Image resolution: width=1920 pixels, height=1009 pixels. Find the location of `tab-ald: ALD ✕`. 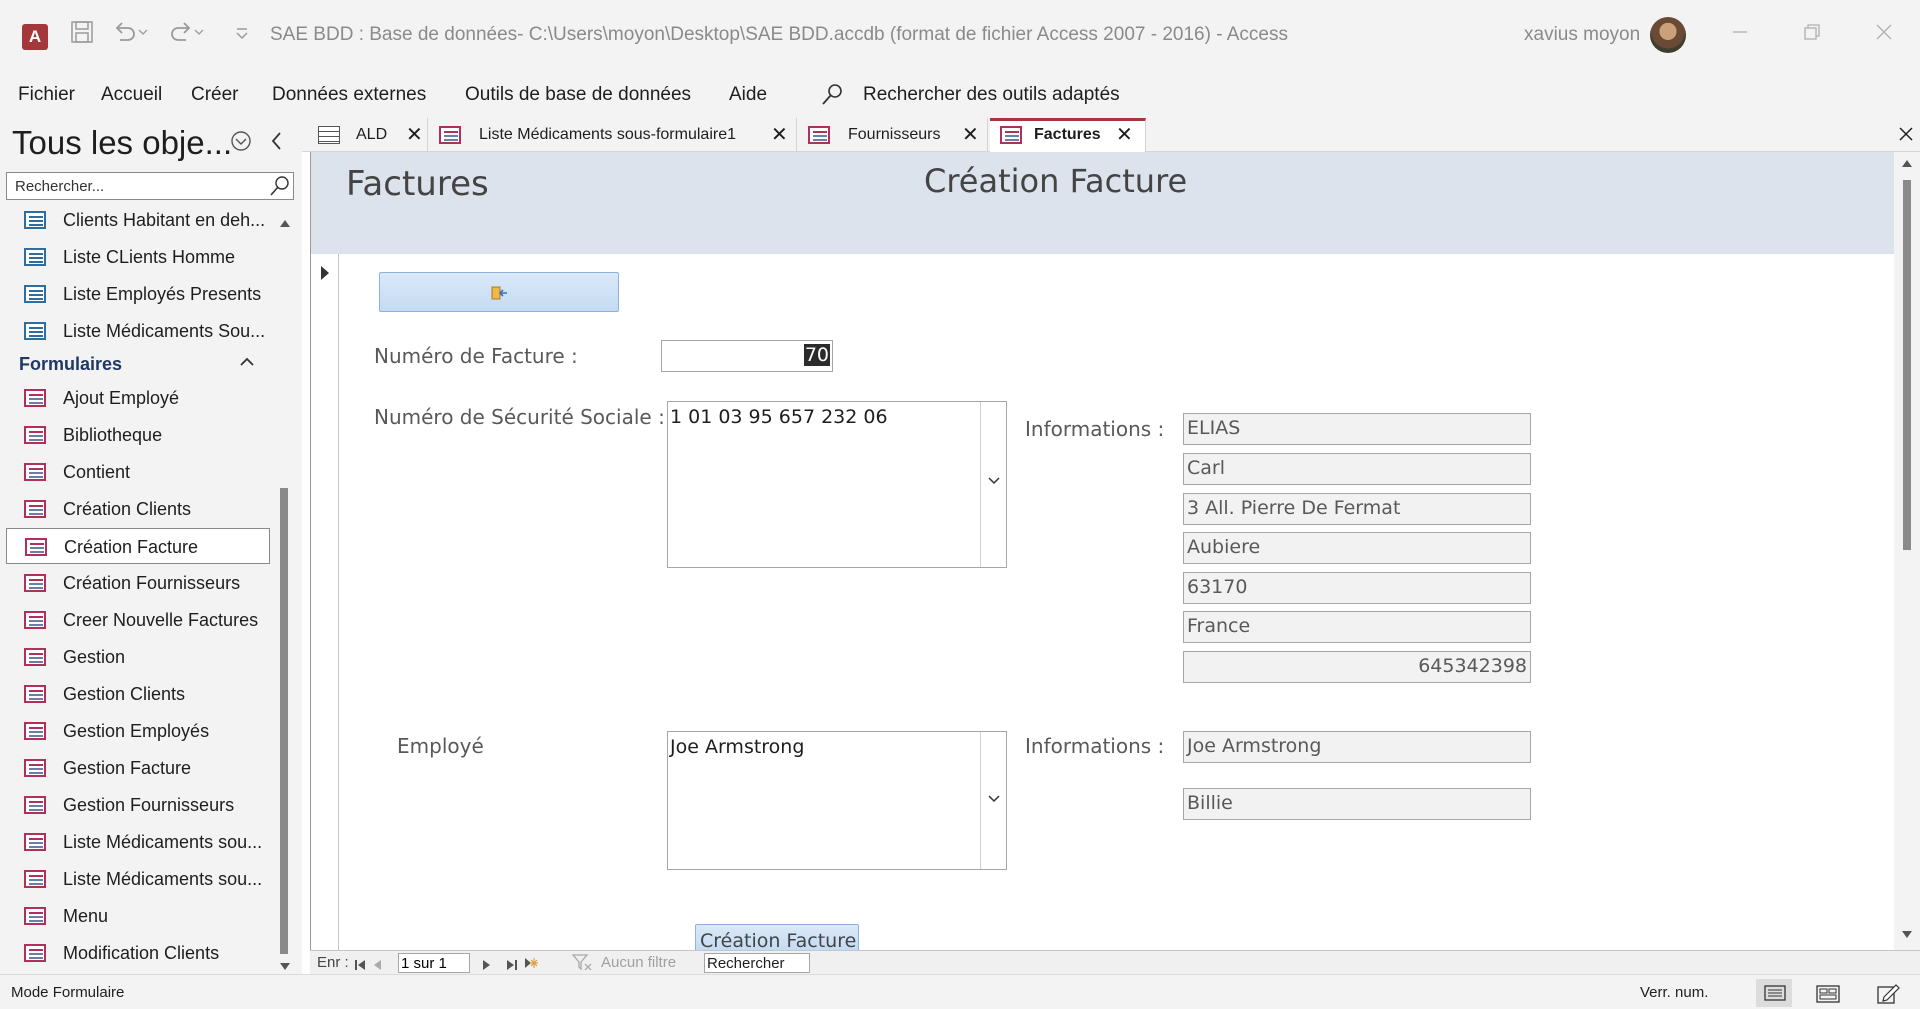

tab-ald: ALD ✕ is located at coordinates (368, 135).